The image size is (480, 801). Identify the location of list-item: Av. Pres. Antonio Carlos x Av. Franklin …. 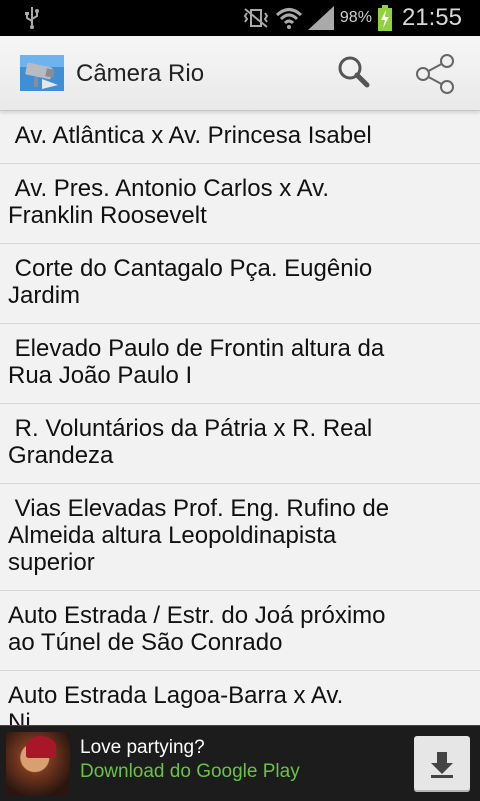
(240, 204).